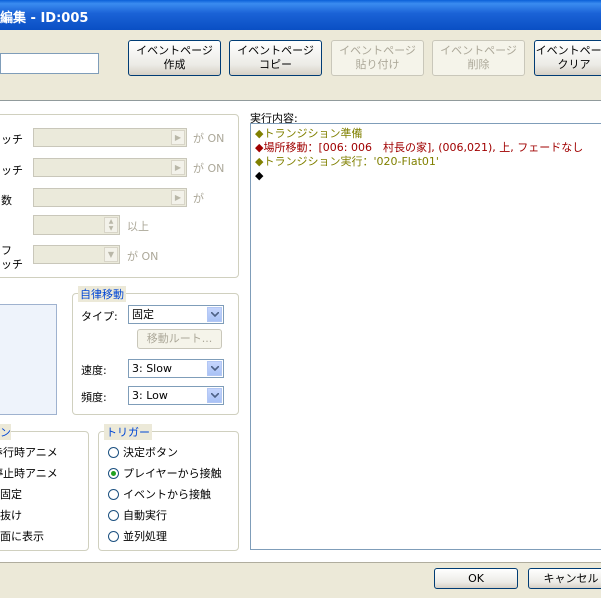 Image resolution: width=601 pixels, height=598 pixels. I want to click on ok-button: OK, so click(476, 578).